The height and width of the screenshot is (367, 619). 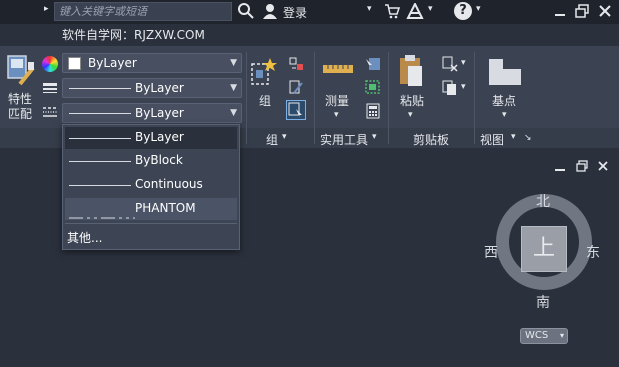 I want to click on clipboard-panel-label: 剪贴板, so click(x=431, y=140).